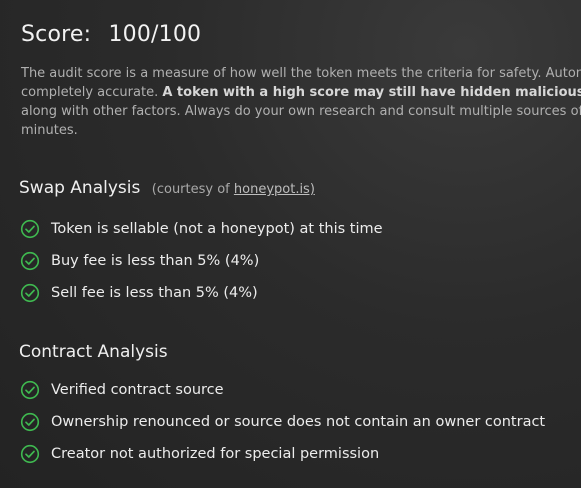 This screenshot has height=488, width=581. I want to click on swap-check-item: Buy fee is less than 5% (4%), so click(201, 261).